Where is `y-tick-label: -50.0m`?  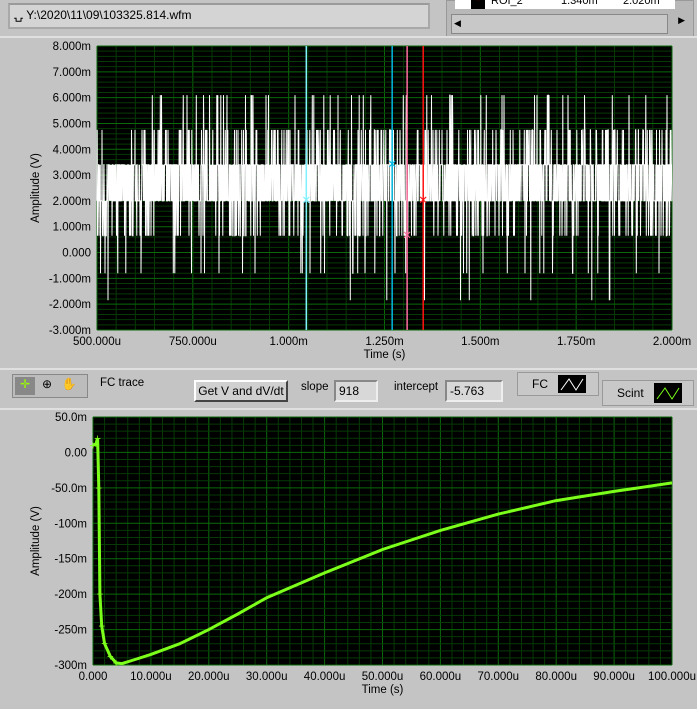 y-tick-label: -50.0m is located at coordinates (69, 489).